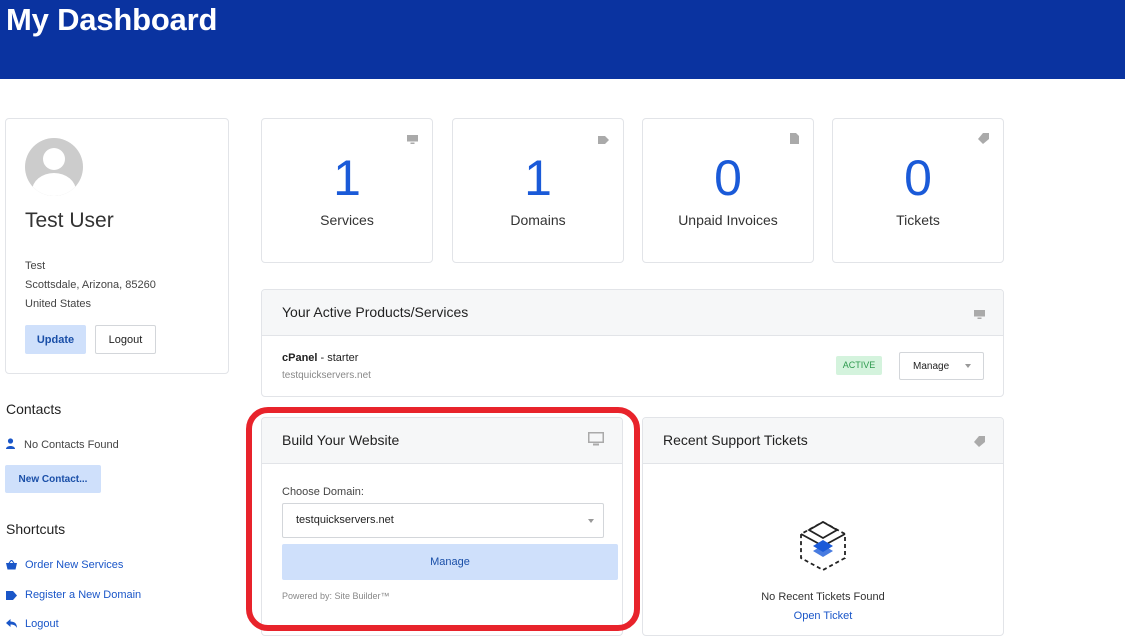 The height and width of the screenshot is (636, 1125). I want to click on product-name: cPanel - starter, so click(320, 358).